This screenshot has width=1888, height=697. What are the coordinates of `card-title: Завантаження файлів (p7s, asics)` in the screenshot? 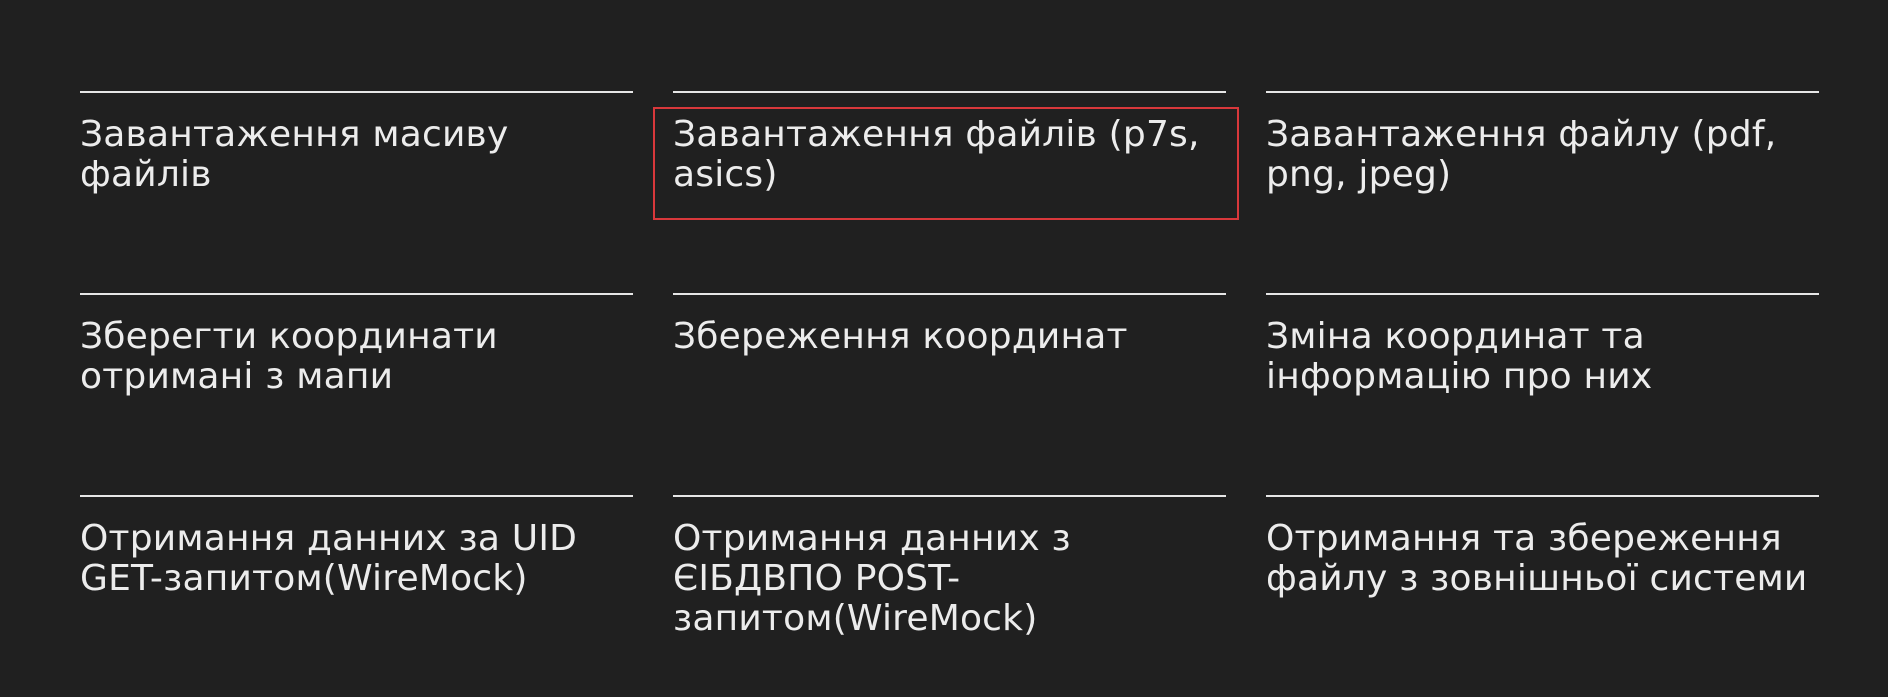 It's located at (936, 154).